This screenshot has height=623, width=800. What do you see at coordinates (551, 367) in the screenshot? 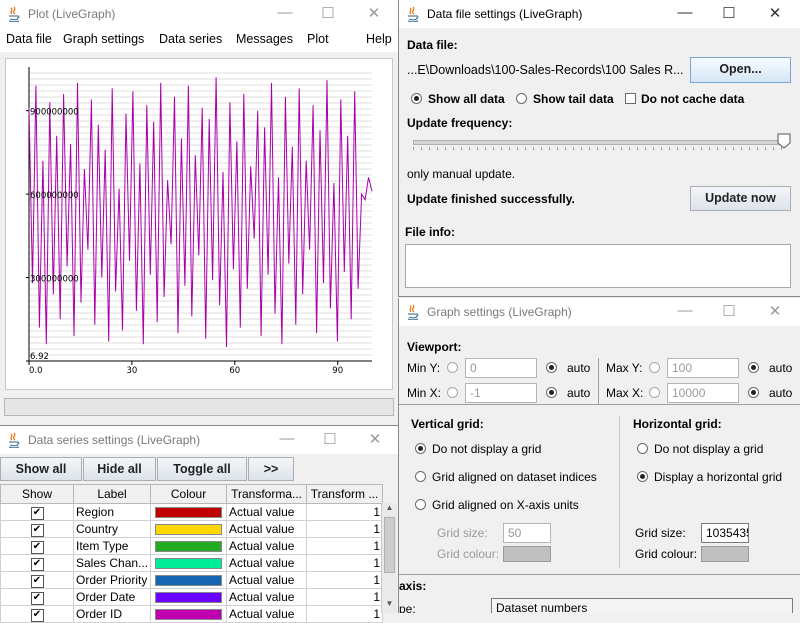
I see `min-y-auto-radio` at bounding box center [551, 367].